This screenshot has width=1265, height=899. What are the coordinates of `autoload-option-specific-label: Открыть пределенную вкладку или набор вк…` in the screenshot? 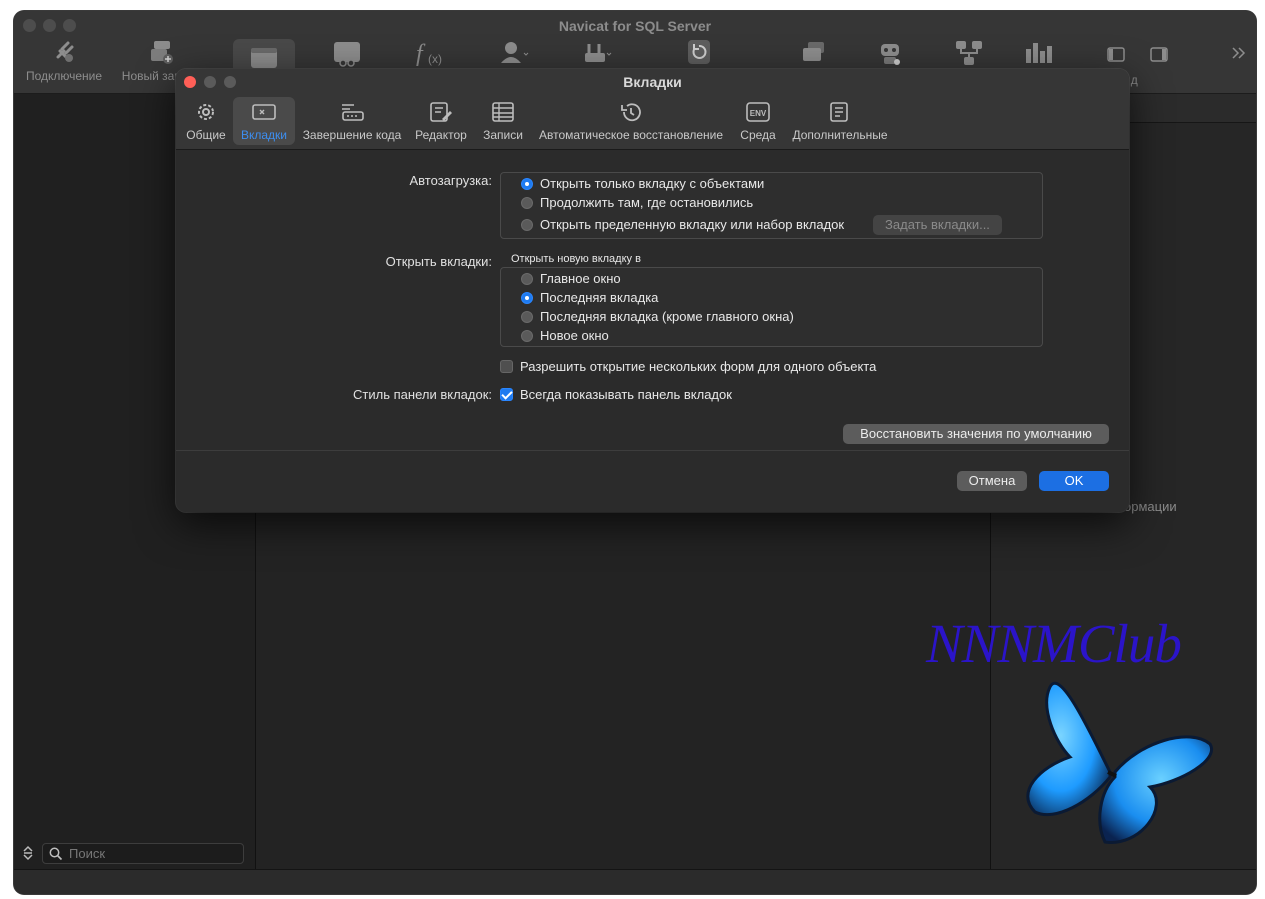 It's located at (692, 224).